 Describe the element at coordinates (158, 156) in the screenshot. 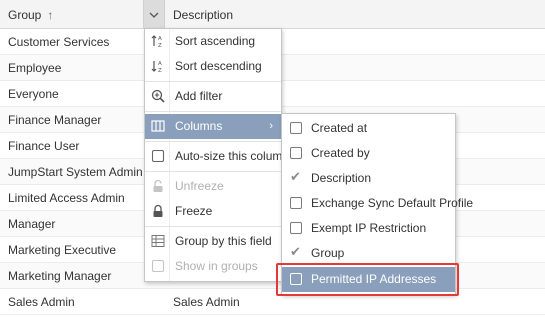

I see `auto-size-checkbox-icon` at that location.